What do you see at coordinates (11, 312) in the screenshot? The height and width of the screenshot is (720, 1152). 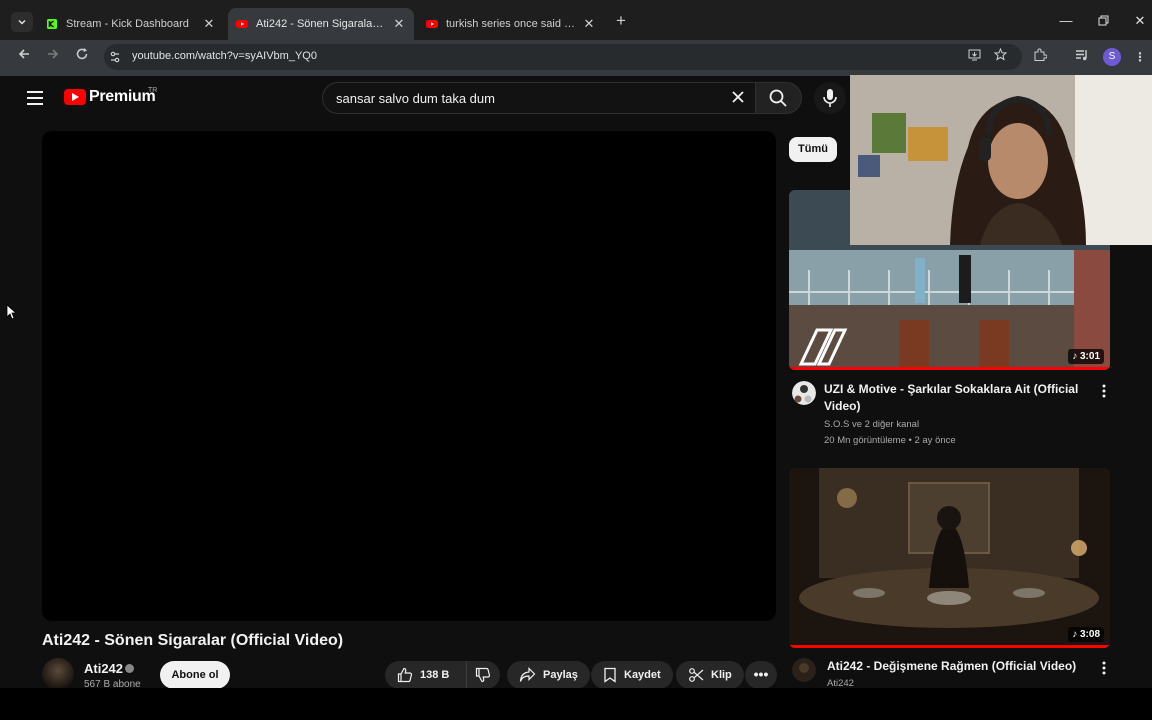 I see `mouse-cursor-icon` at bounding box center [11, 312].